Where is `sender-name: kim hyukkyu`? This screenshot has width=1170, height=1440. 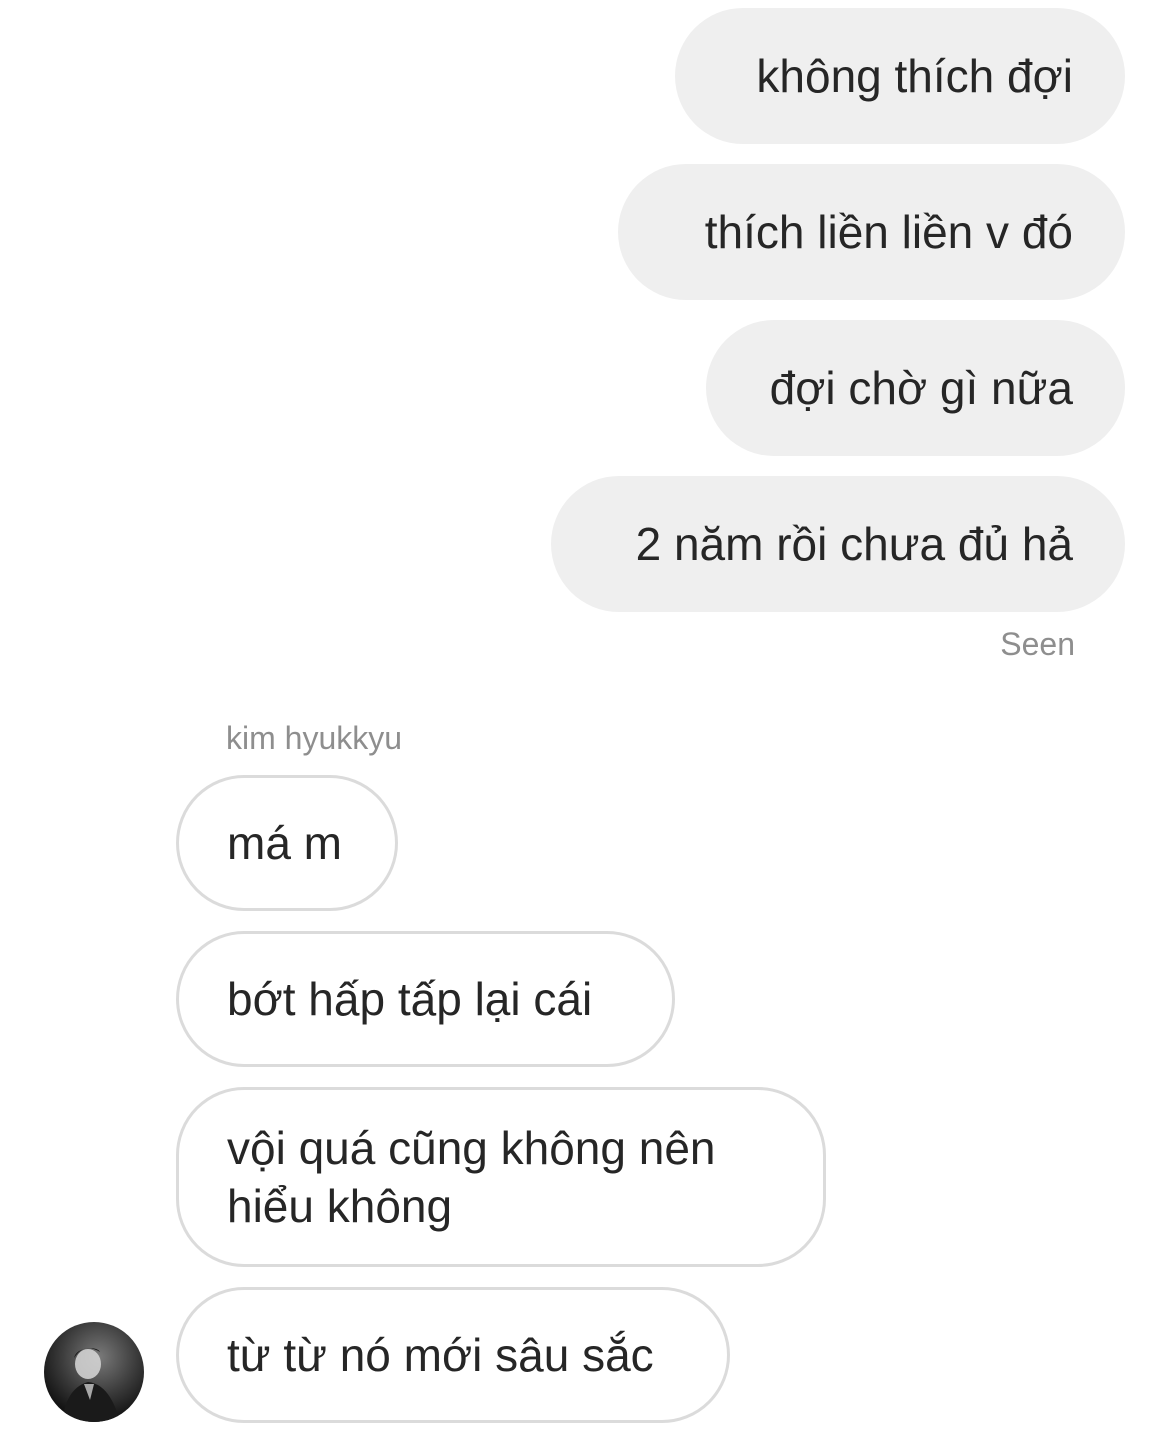 sender-name: kim hyukkyu is located at coordinates (314, 738).